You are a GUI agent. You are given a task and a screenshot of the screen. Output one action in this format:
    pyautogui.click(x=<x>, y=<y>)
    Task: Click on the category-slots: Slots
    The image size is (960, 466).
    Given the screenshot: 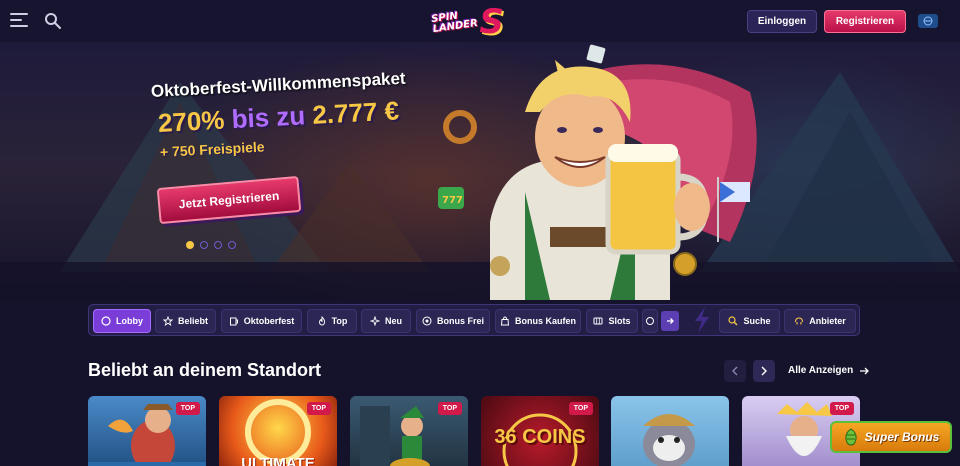 What is the action you would take?
    pyautogui.click(x=612, y=321)
    